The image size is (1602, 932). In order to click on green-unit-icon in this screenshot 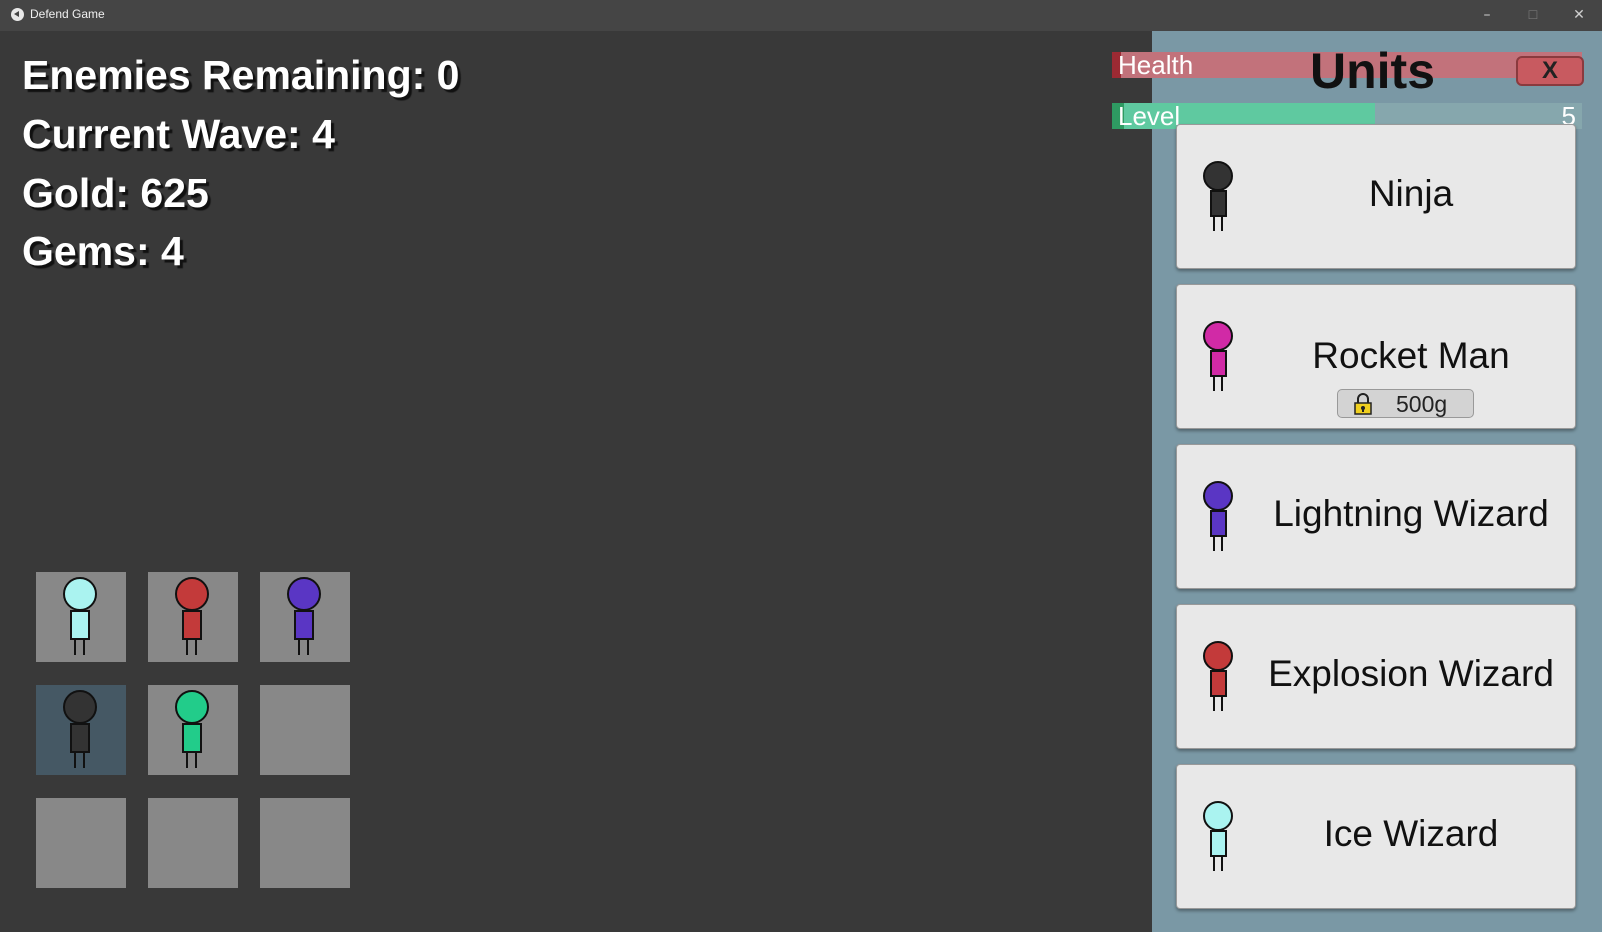, I will do `click(194, 730)`.